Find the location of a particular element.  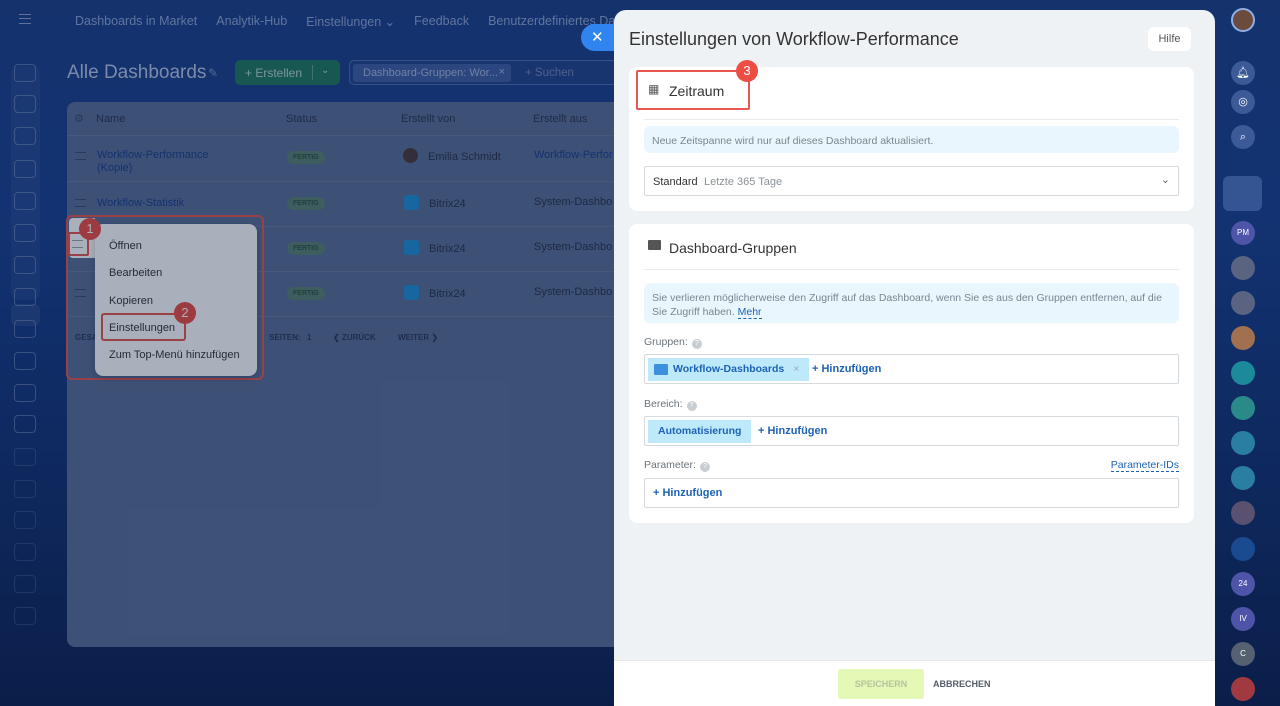

help-button: Hilfe is located at coordinates (1169, 39).